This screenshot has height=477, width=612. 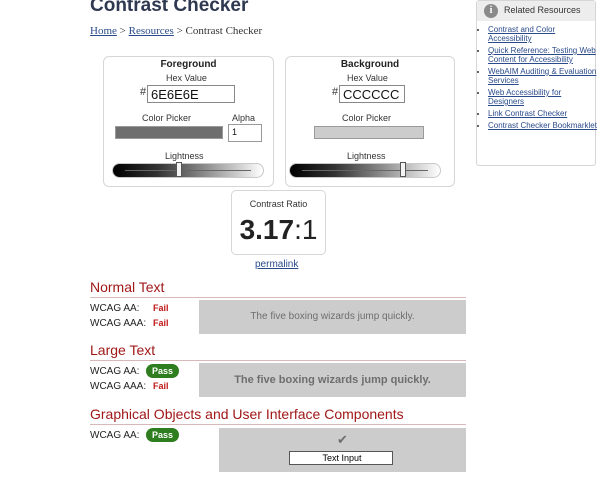 What do you see at coordinates (184, 156) in the screenshot?
I see `foreground-lightness-label: Lightness` at bounding box center [184, 156].